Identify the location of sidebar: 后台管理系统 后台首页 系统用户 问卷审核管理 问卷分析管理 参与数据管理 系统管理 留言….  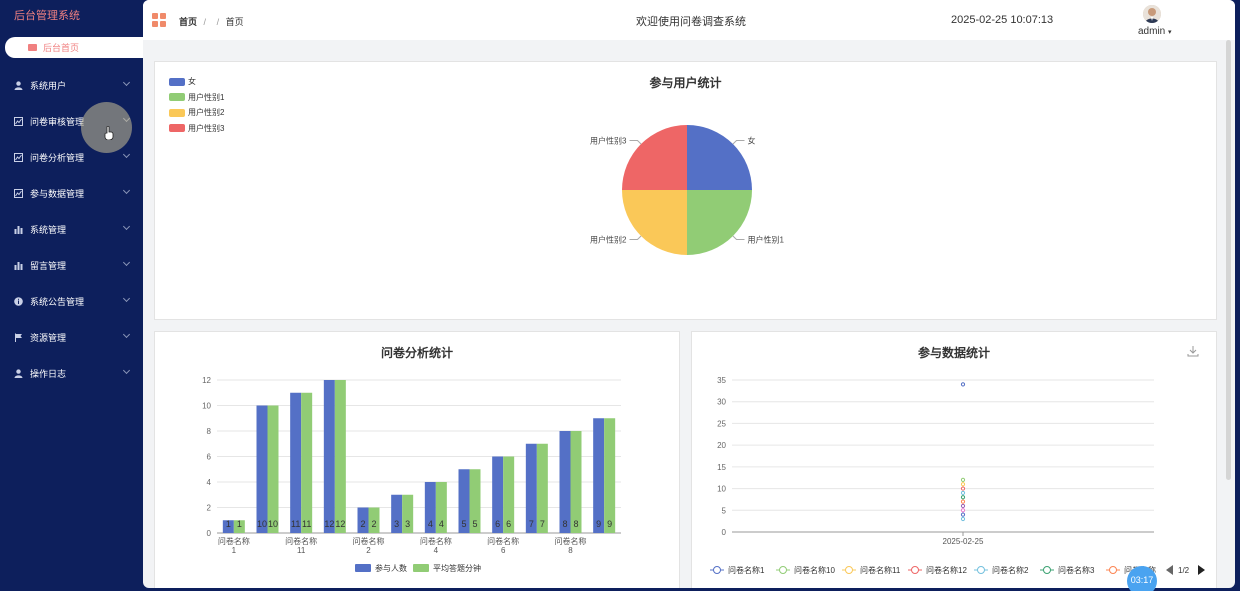
(72, 295).